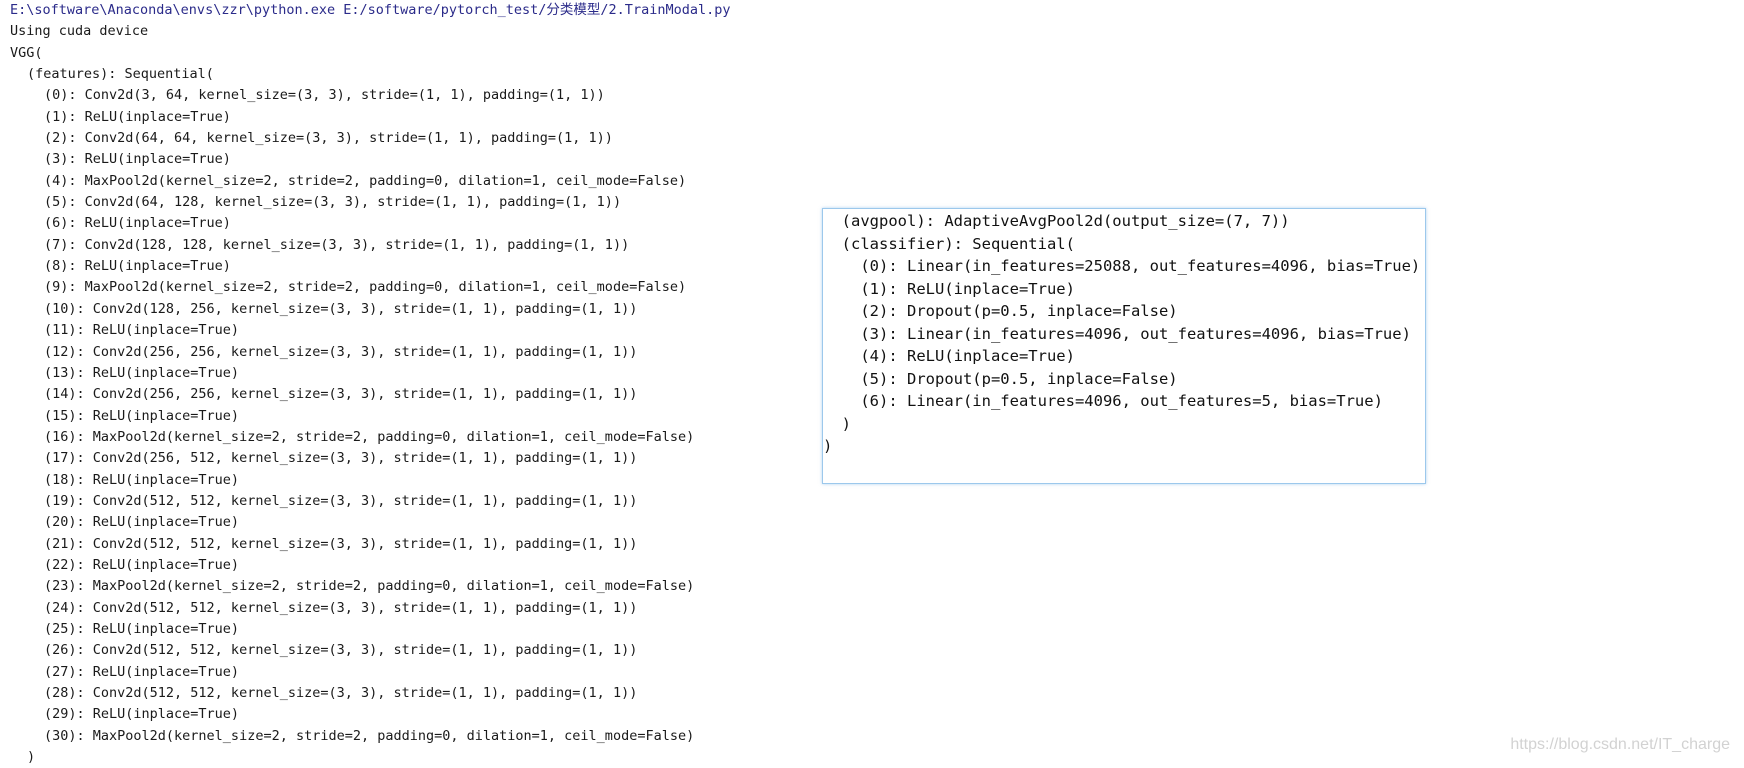 Image resolution: width=1744 pixels, height=768 pixels. I want to click on popup-line: (5): Dropout(p=0.5, inplace=False), so click(1000, 378).